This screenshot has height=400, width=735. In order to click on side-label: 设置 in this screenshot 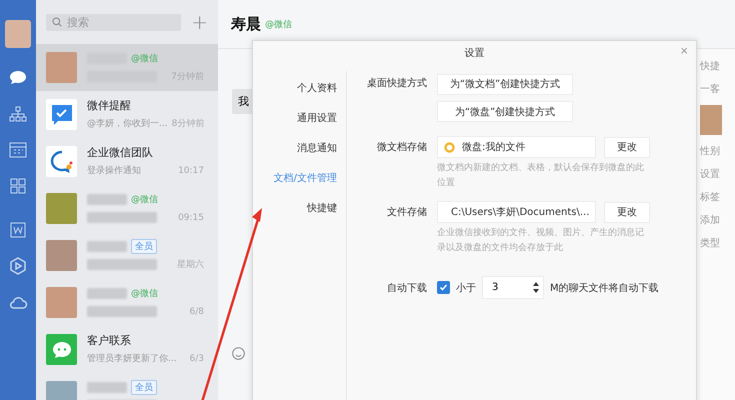, I will do `click(710, 174)`.